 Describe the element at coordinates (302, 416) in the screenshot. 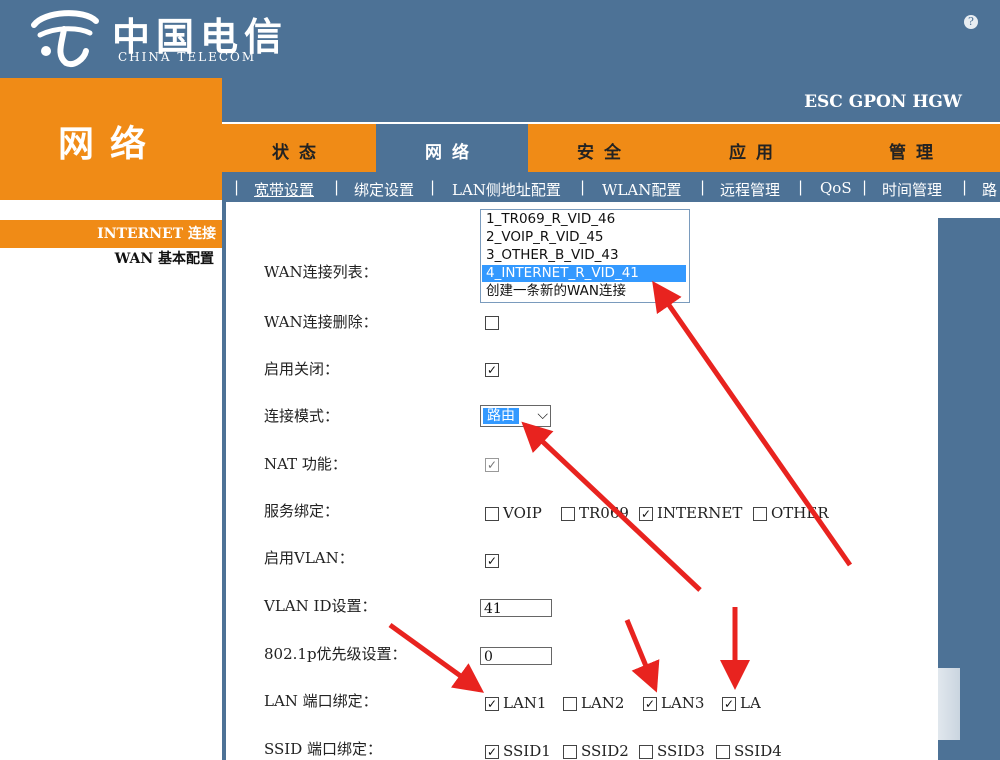

I see `connection-mode-label: 连接模式：` at that location.